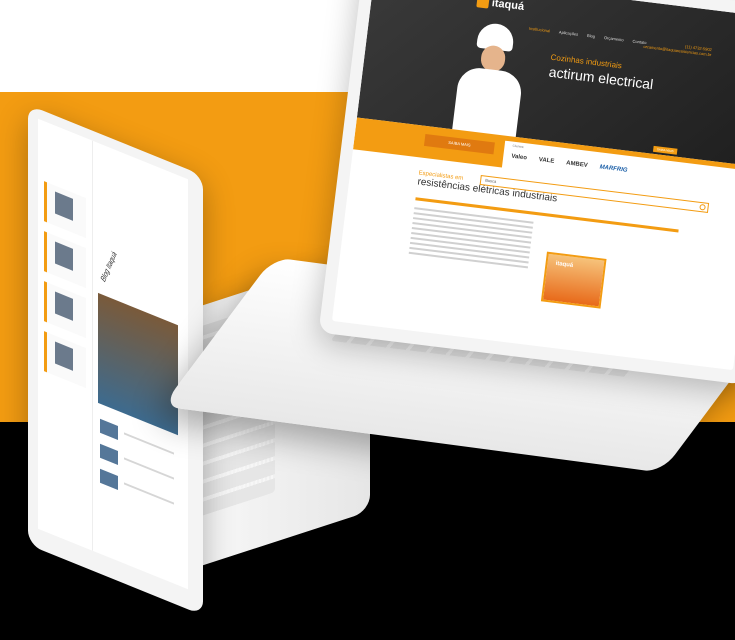  Describe the element at coordinates (591, 36) in the screenshot. I see `nav-item-blog: Blog` at that location.